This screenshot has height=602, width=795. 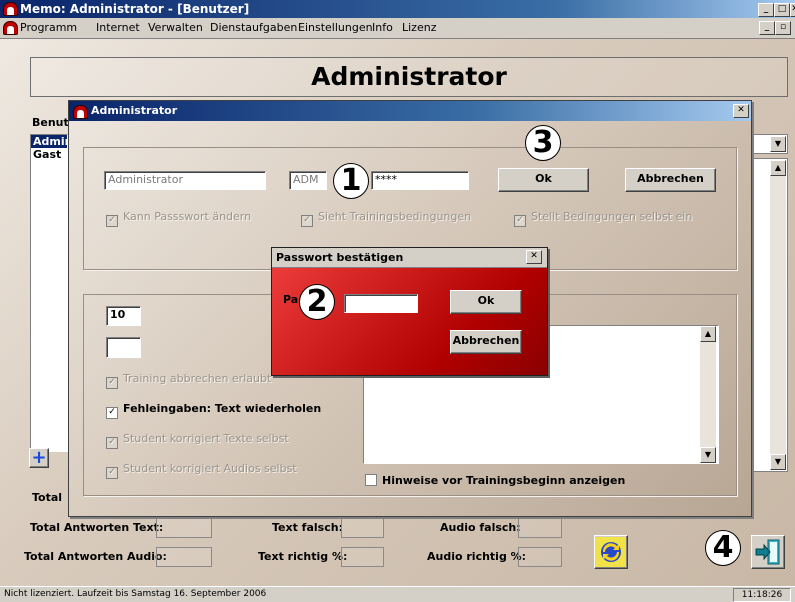 What do you see at coordinates (397, 9) in the screenshot?
I see `window-titlebar: Memo: Administrator - [Benutzer] _ □ ✕` at bounding box center [397, 9].